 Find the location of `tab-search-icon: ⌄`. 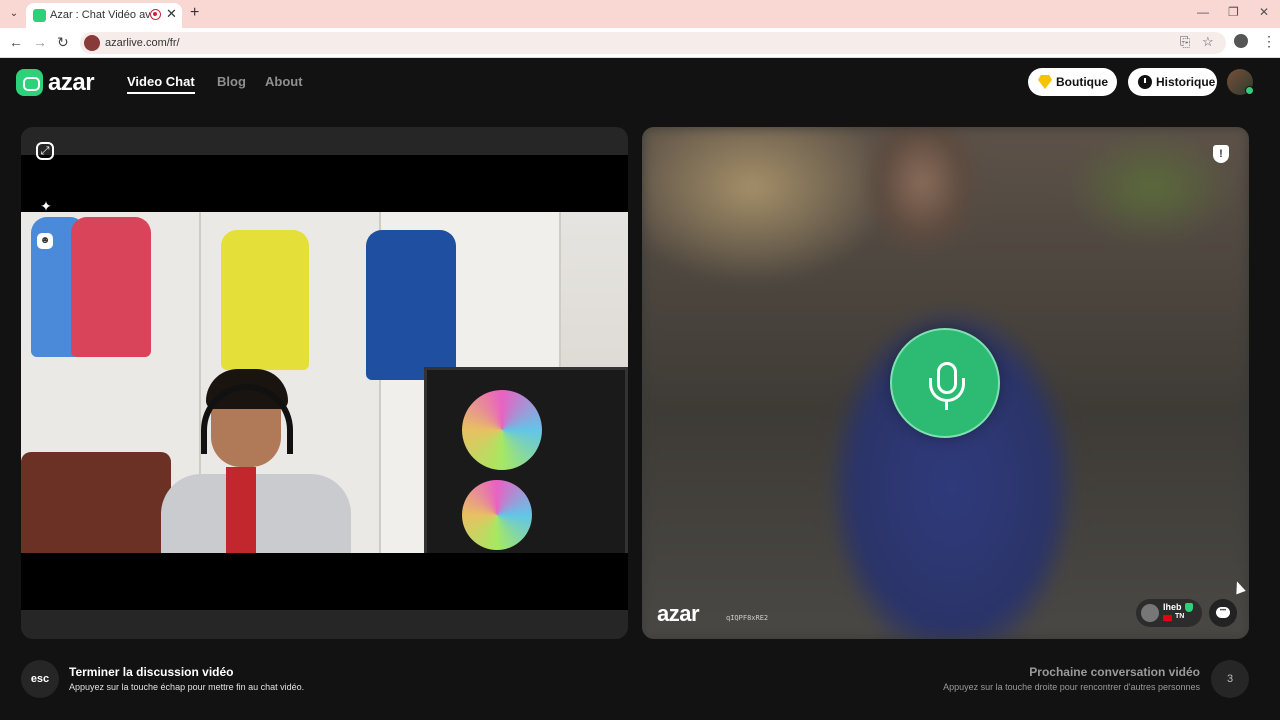

tab-search-icon: ⌄ is located at coordinates (14, 14).